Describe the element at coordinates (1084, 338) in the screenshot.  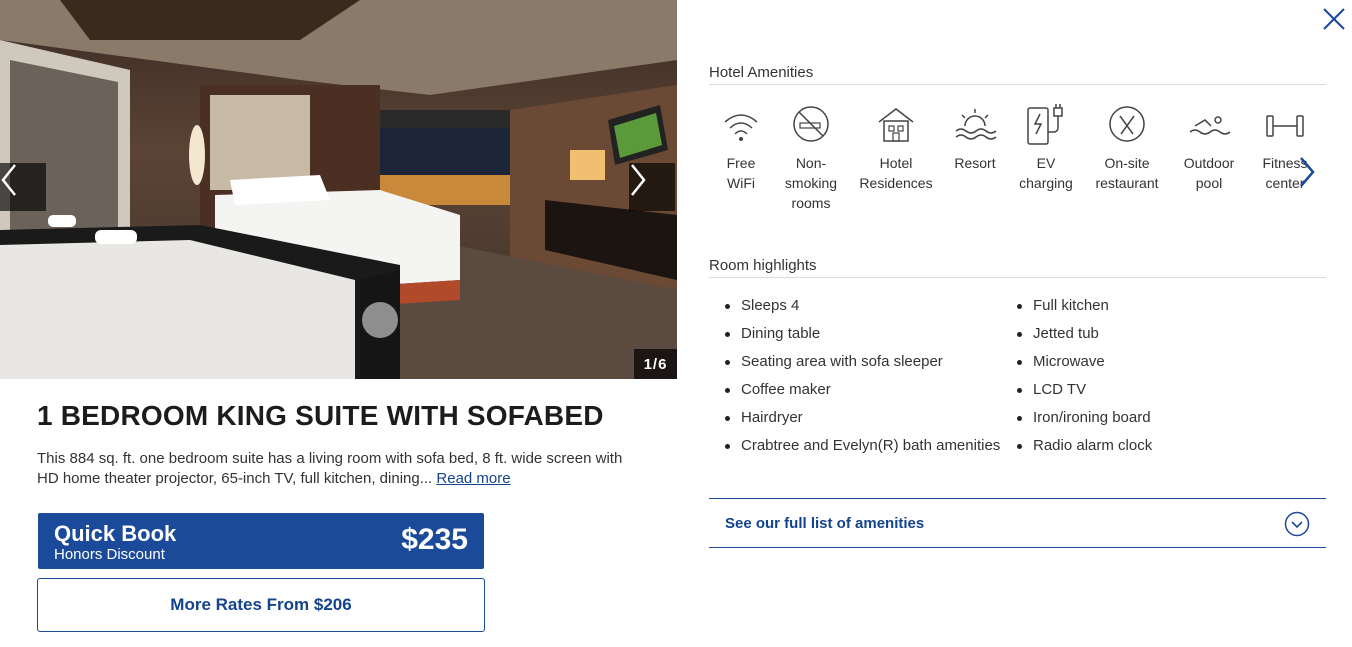
I see `list-item: Jetted tub` at that location.